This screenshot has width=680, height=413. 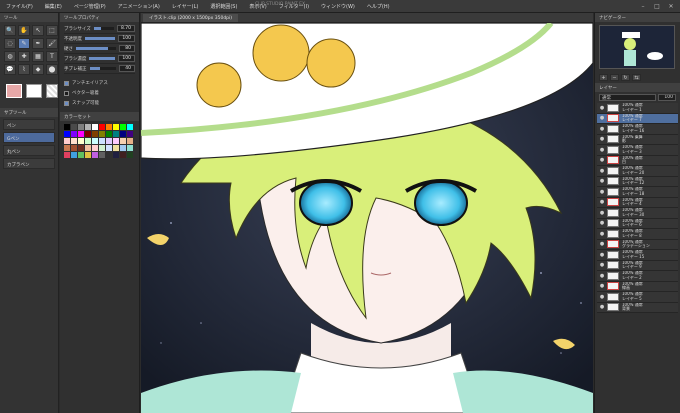 What do you see at coordinates (53, 6) in the screenshot?
I see `menu-item: 編集(E)` at bounding box center [53, 6].